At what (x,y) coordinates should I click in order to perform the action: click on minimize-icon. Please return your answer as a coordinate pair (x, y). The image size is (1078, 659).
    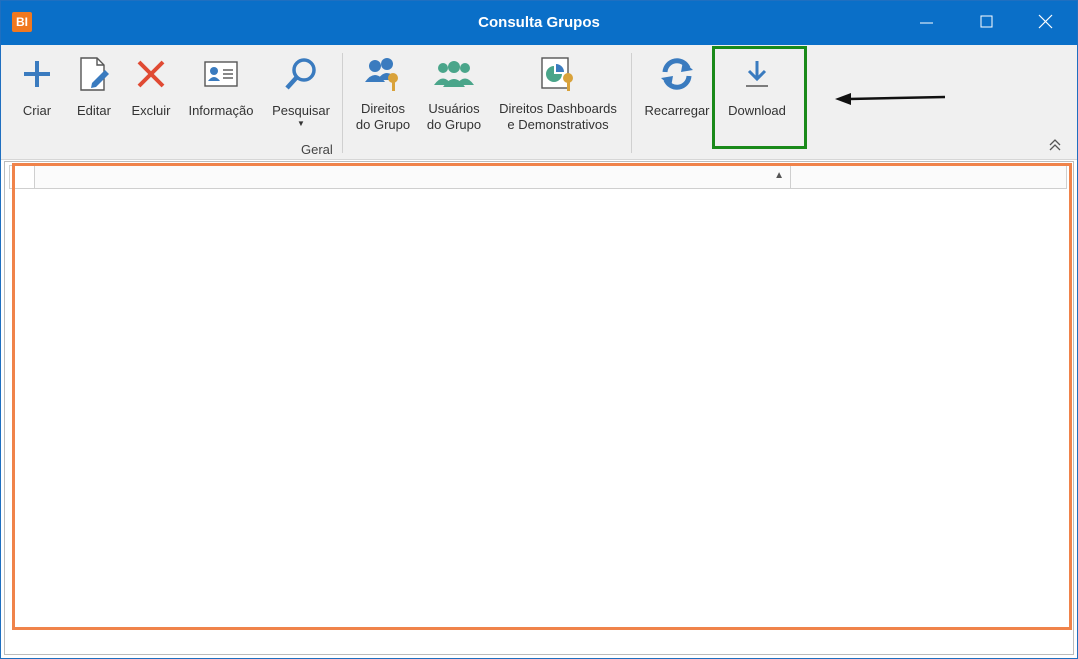
    Looking at the image, I should click on (926, 23).